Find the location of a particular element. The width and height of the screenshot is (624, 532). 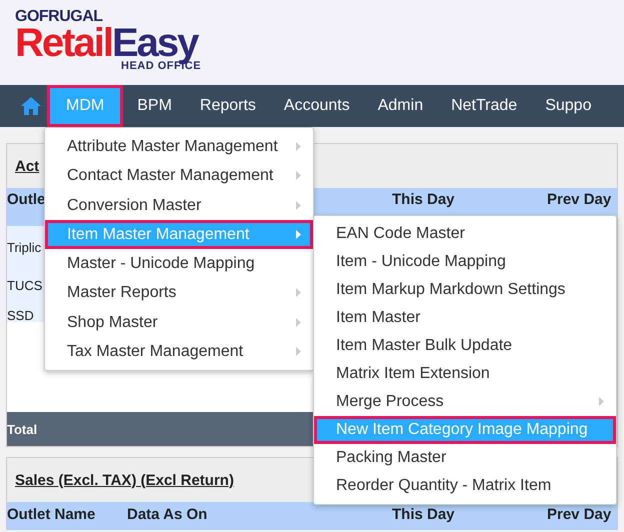

column-header: Outle is located at coordinates (26, 199).